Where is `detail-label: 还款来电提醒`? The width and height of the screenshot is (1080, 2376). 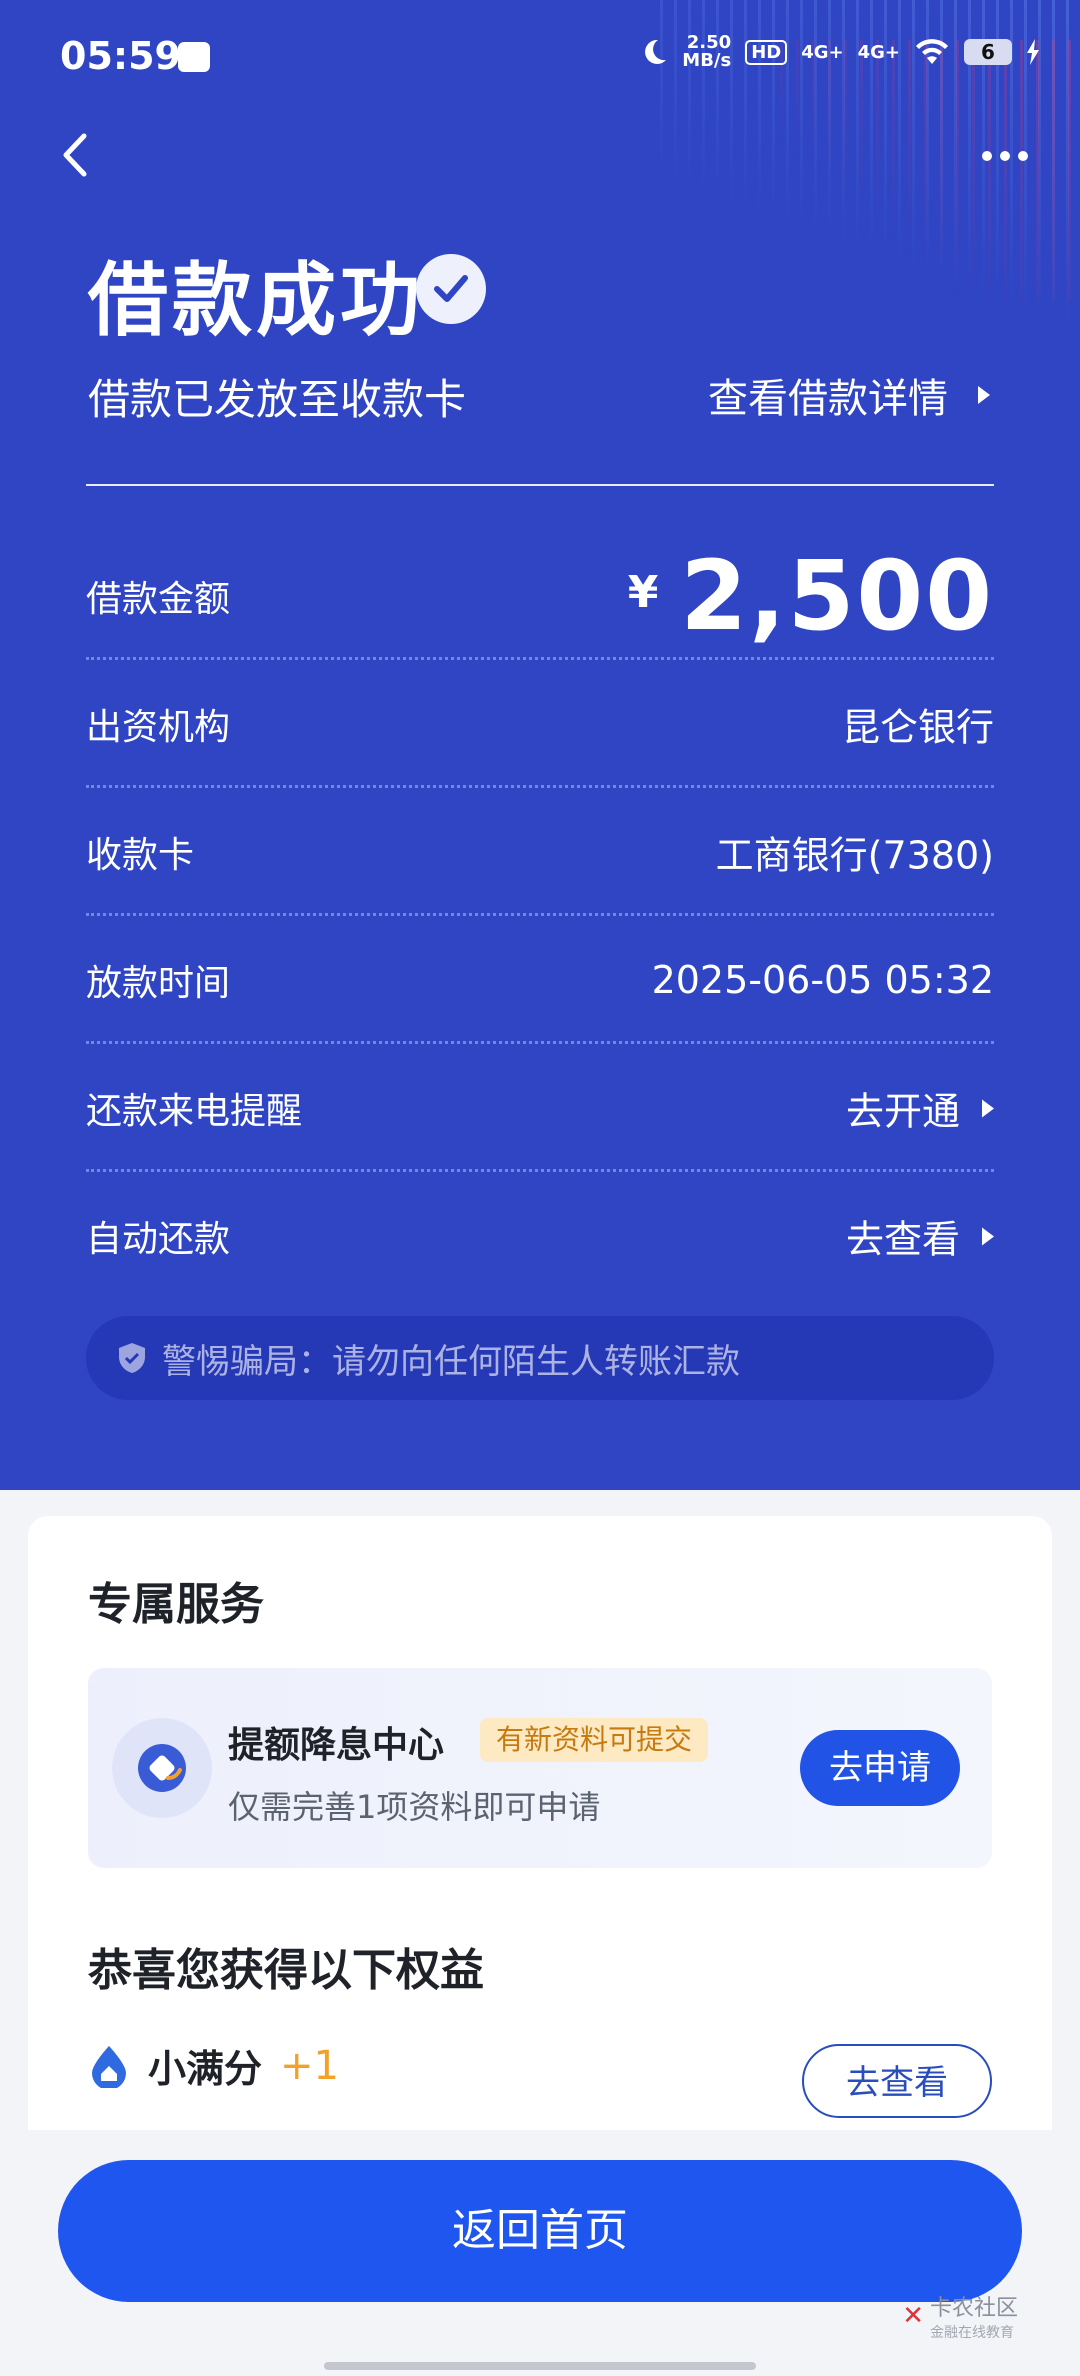 detail-label: 还款来电提醒 is located at coordinates (194, 1111).